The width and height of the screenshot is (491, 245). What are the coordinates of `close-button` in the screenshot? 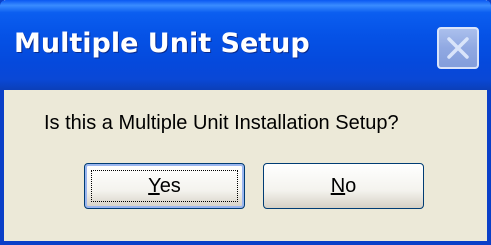 It's located at (458, 48).